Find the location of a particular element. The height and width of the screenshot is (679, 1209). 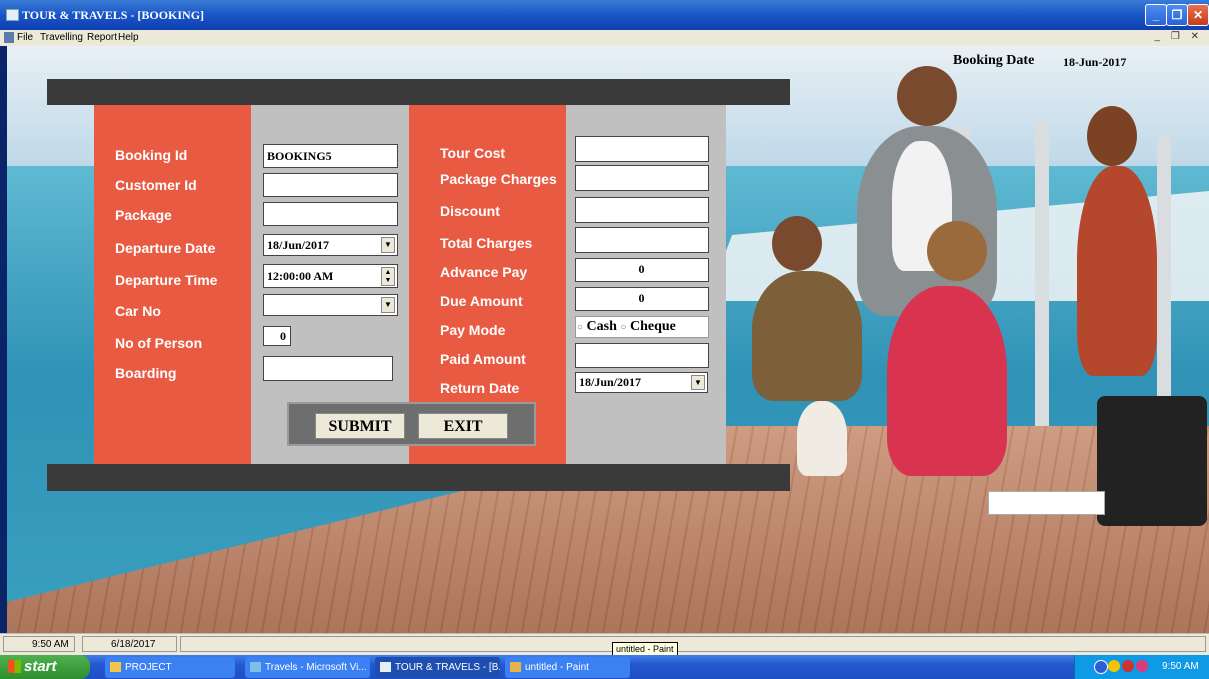

boy-shorts is located at coordinates (822, 438).